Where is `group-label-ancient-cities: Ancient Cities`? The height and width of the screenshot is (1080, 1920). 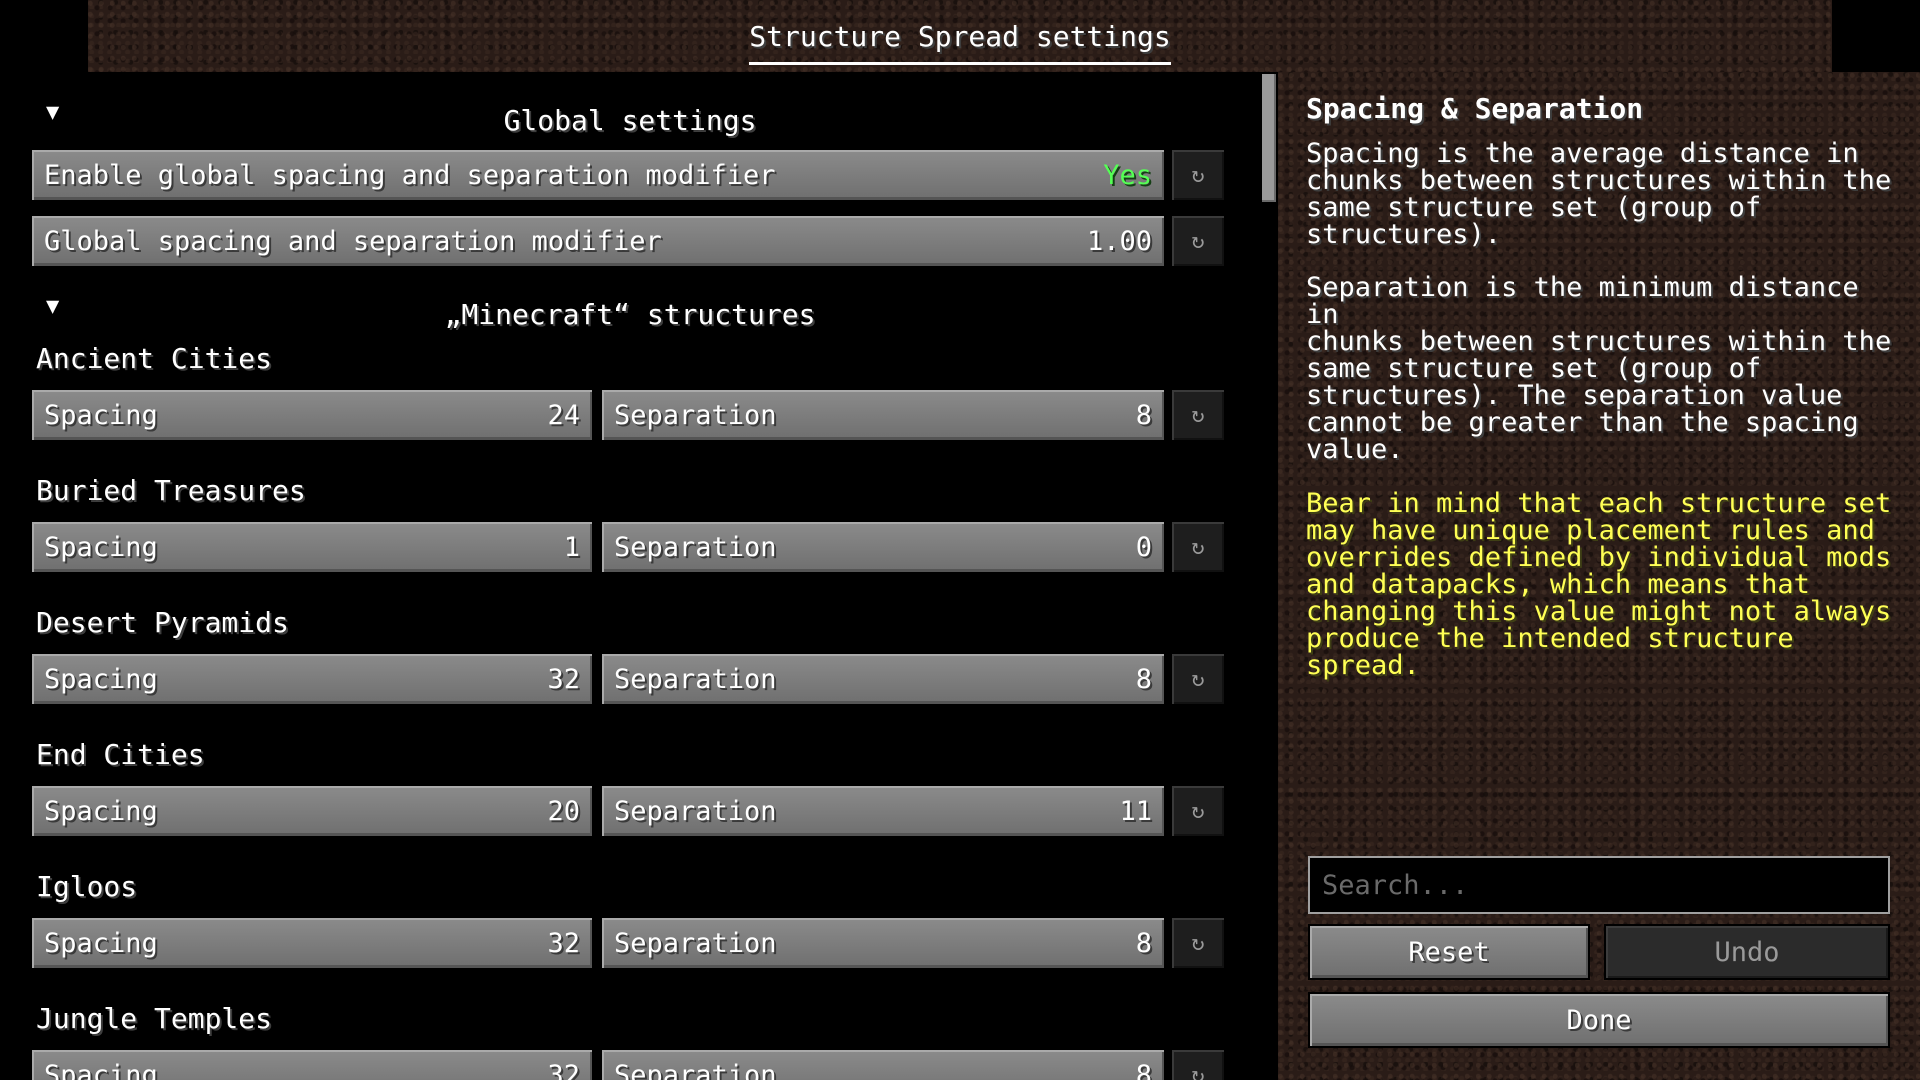
group-label-ancient-cities: Ancient Cities is located at coordinates (154, 358).